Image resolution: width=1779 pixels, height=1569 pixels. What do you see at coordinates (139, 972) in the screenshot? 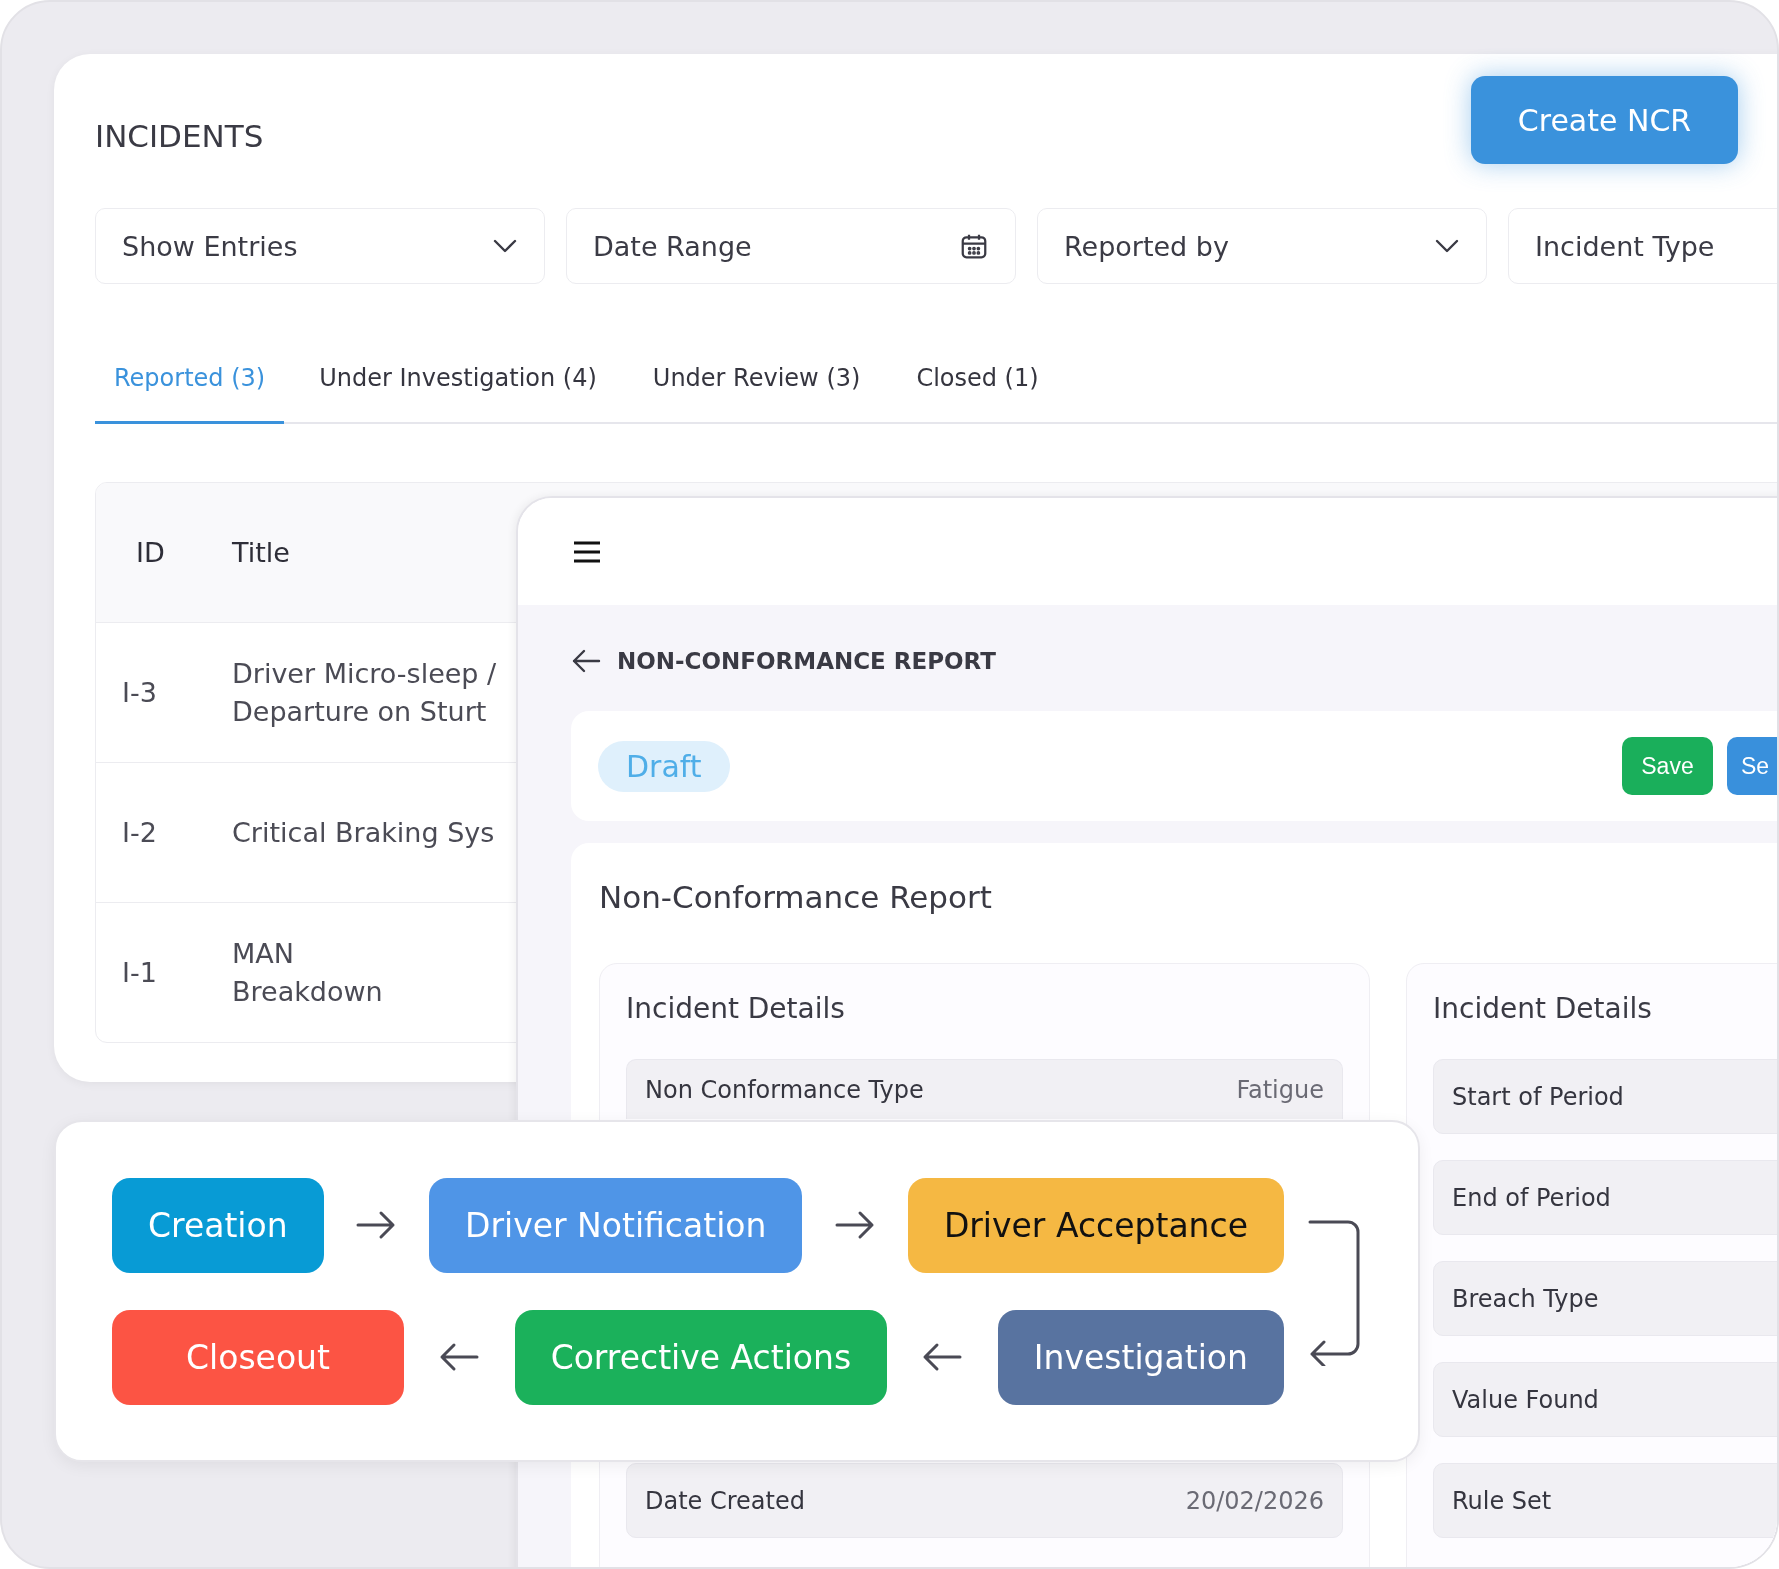
I see `table-cell-text: I-1` at bounding box center [139, 972].